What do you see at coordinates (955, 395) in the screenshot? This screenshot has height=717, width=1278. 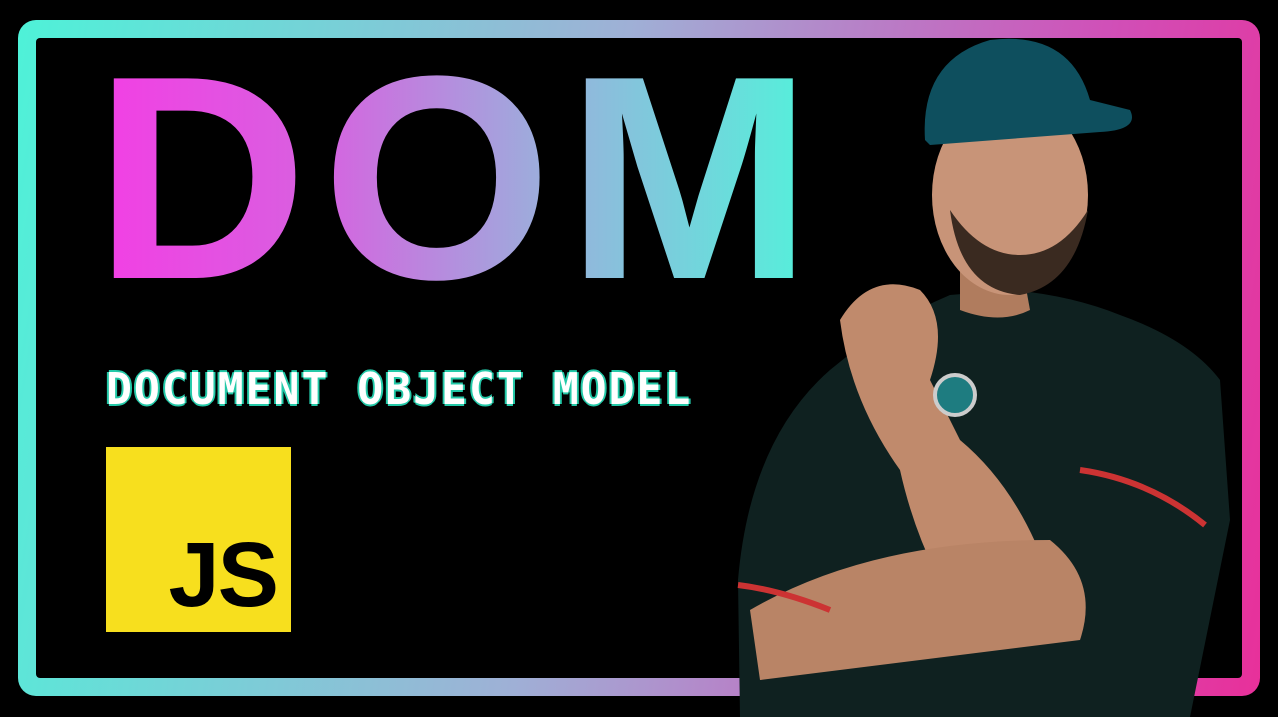 I see `watch-icon` at bounding box center [955, 395].